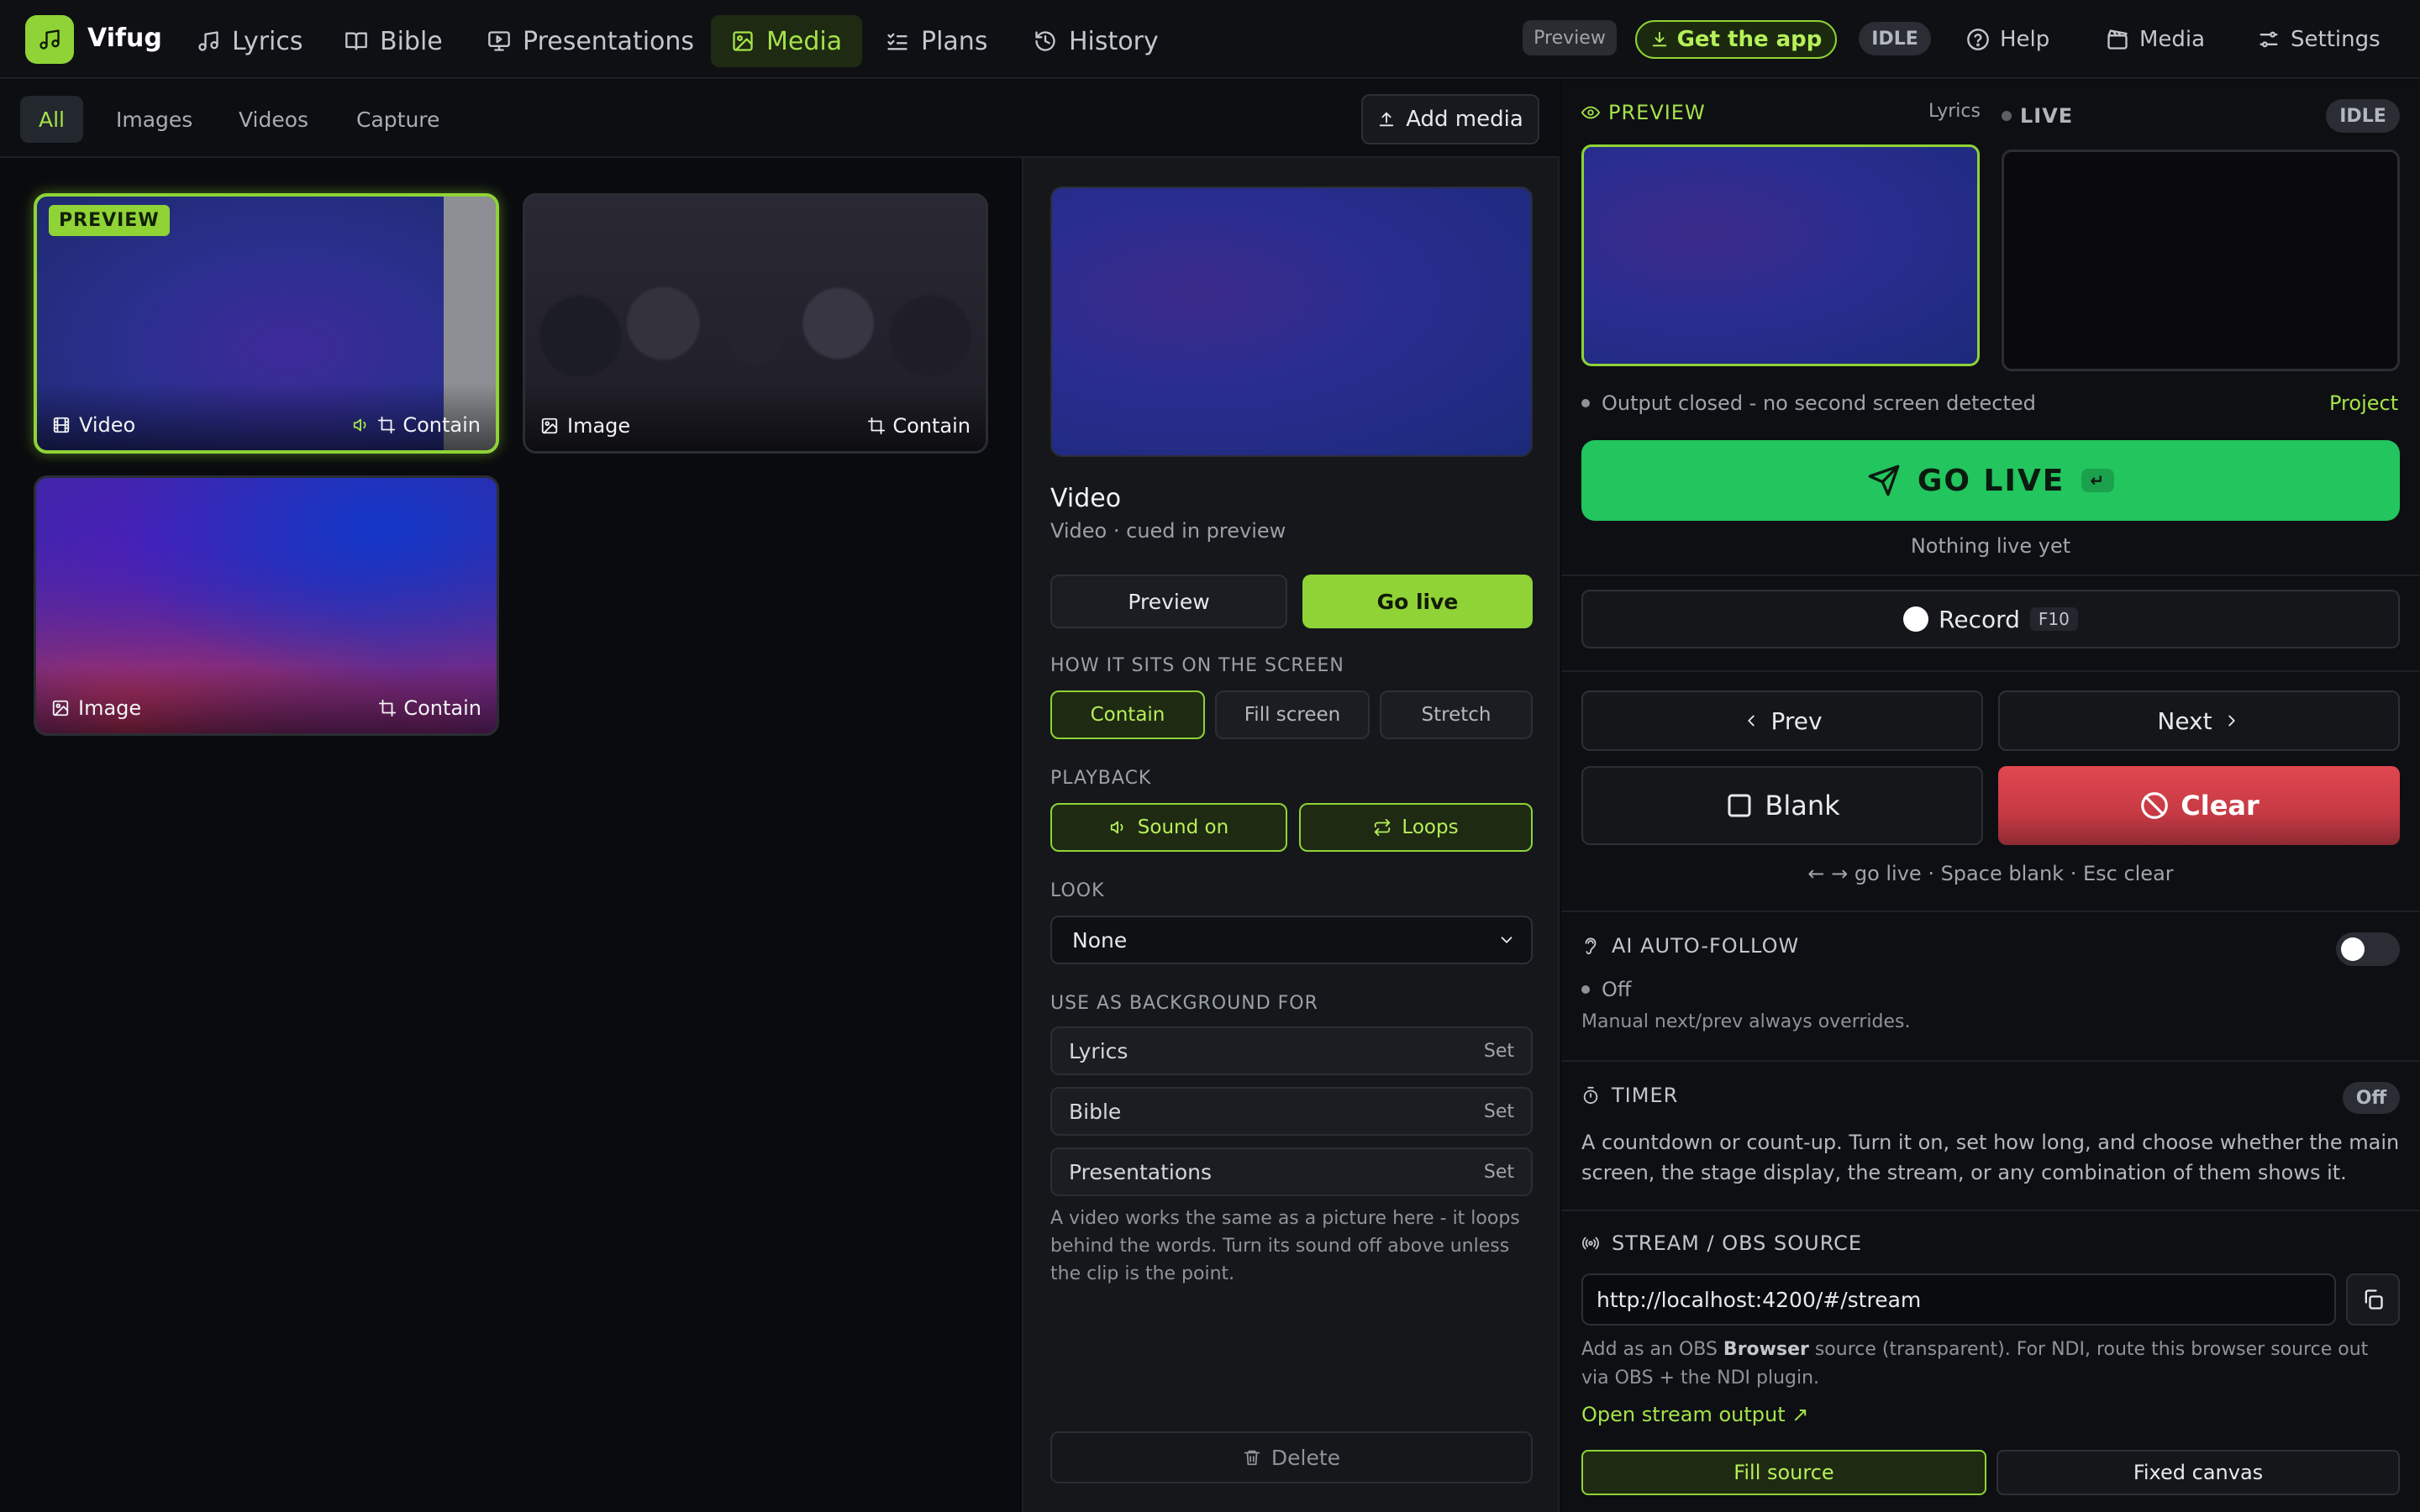 The width and height of the screenshot is (2420, 1512). What do you see at coordinates (2368, 949) in the screenshot?
I see `autofollow-toggle` at bounding box center [2368, 949].